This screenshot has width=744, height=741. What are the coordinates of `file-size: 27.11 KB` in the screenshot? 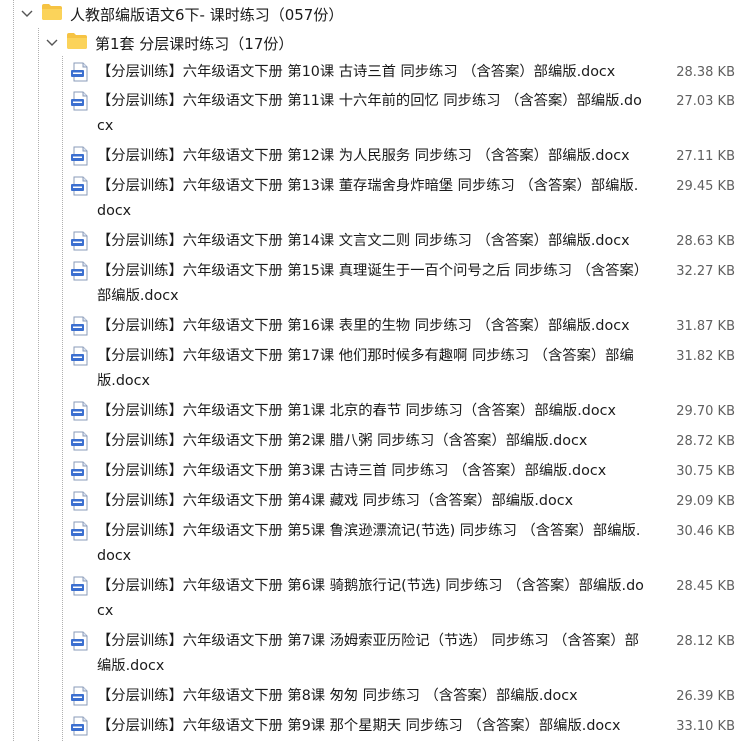 It's located at (705, 156).